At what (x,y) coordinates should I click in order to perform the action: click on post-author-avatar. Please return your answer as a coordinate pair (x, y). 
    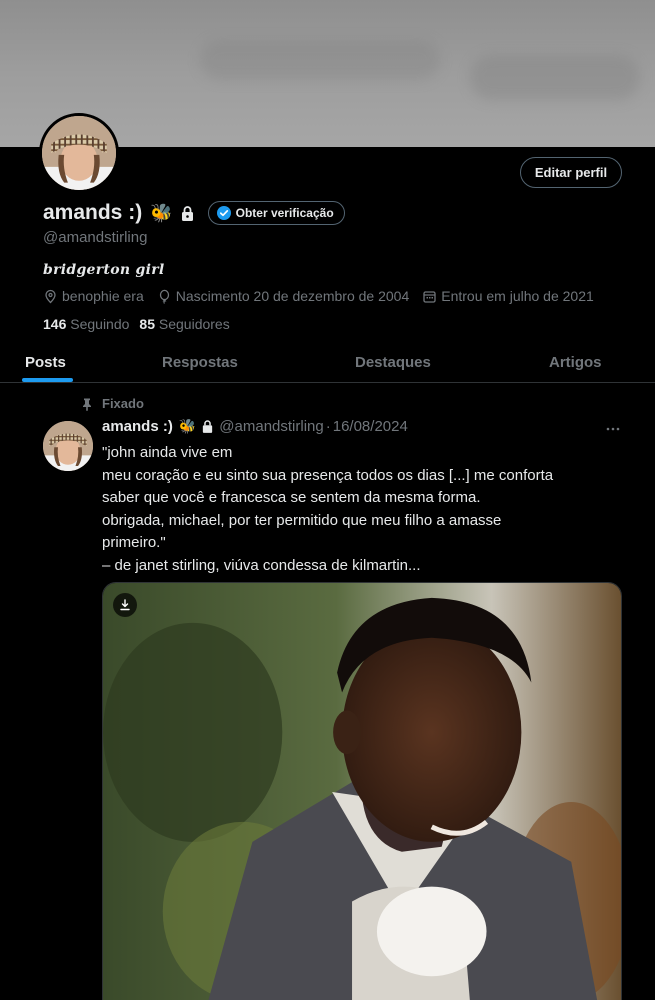
    Looking at the image, I should click on (68, 446).